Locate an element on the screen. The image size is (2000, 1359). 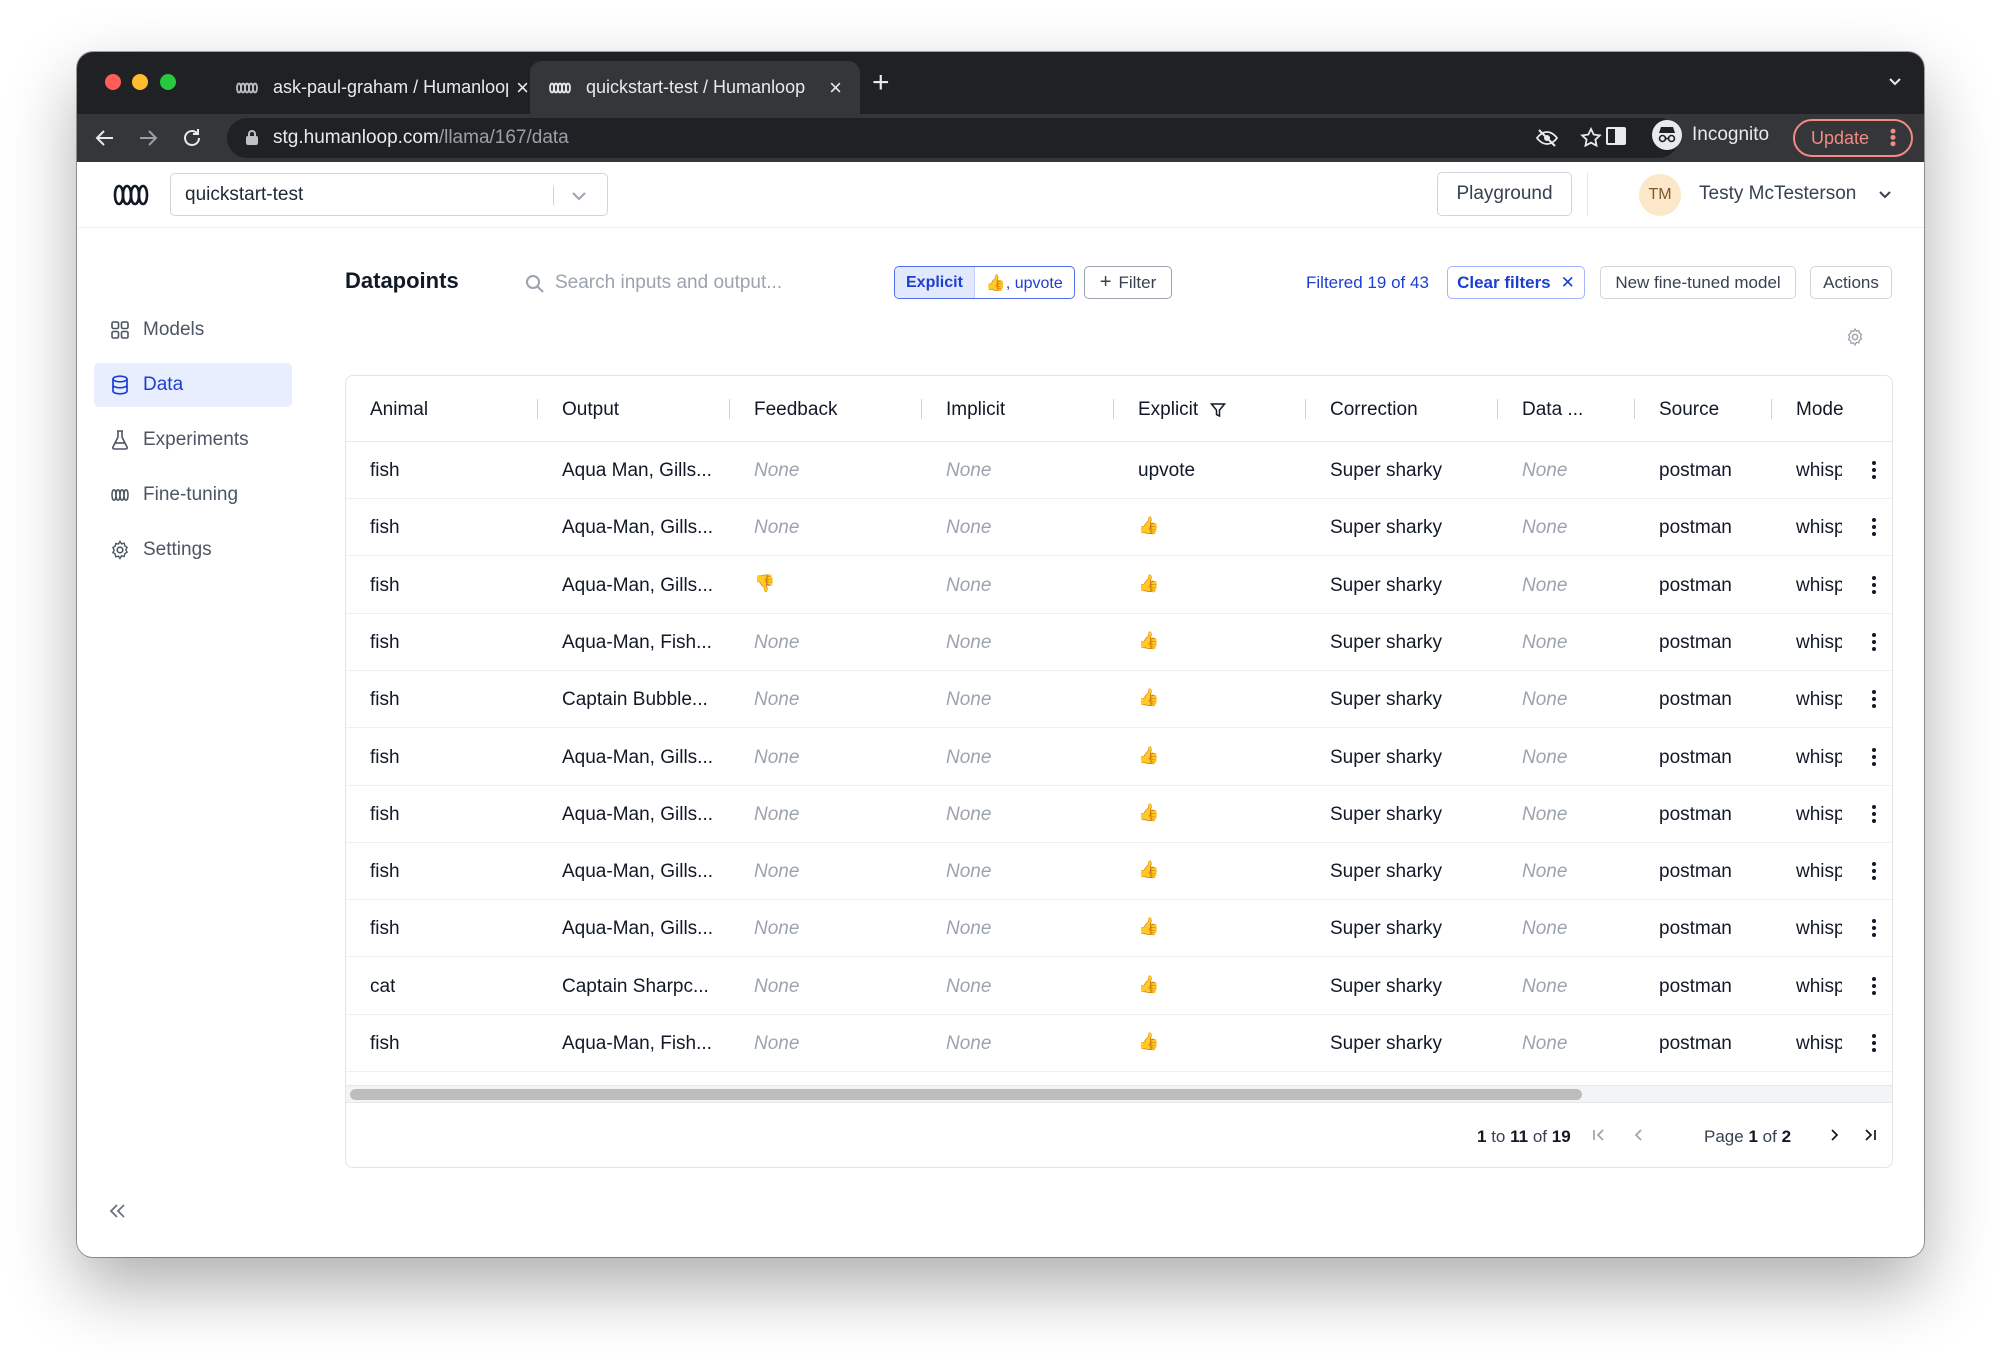
column-header-animal: Animal is located at coordinates (399, 410).